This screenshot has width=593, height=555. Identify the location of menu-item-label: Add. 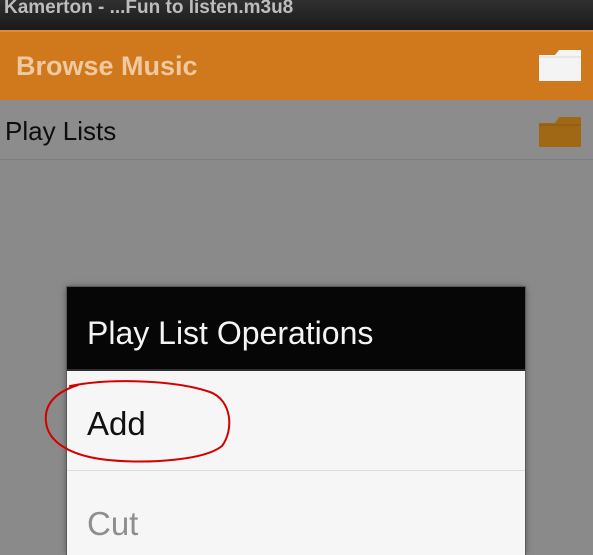
(116, 423).